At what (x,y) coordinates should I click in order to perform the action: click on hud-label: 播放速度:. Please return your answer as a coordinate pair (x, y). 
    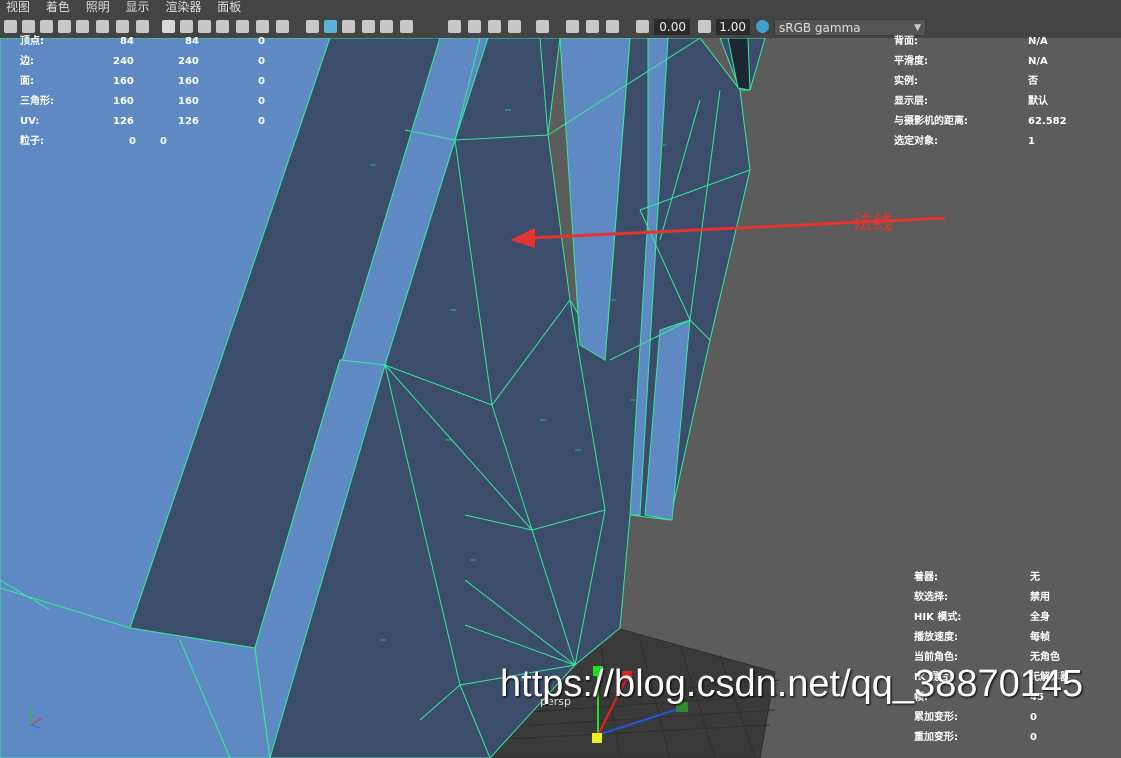
    Looking at the image, I should click on (936, 637).